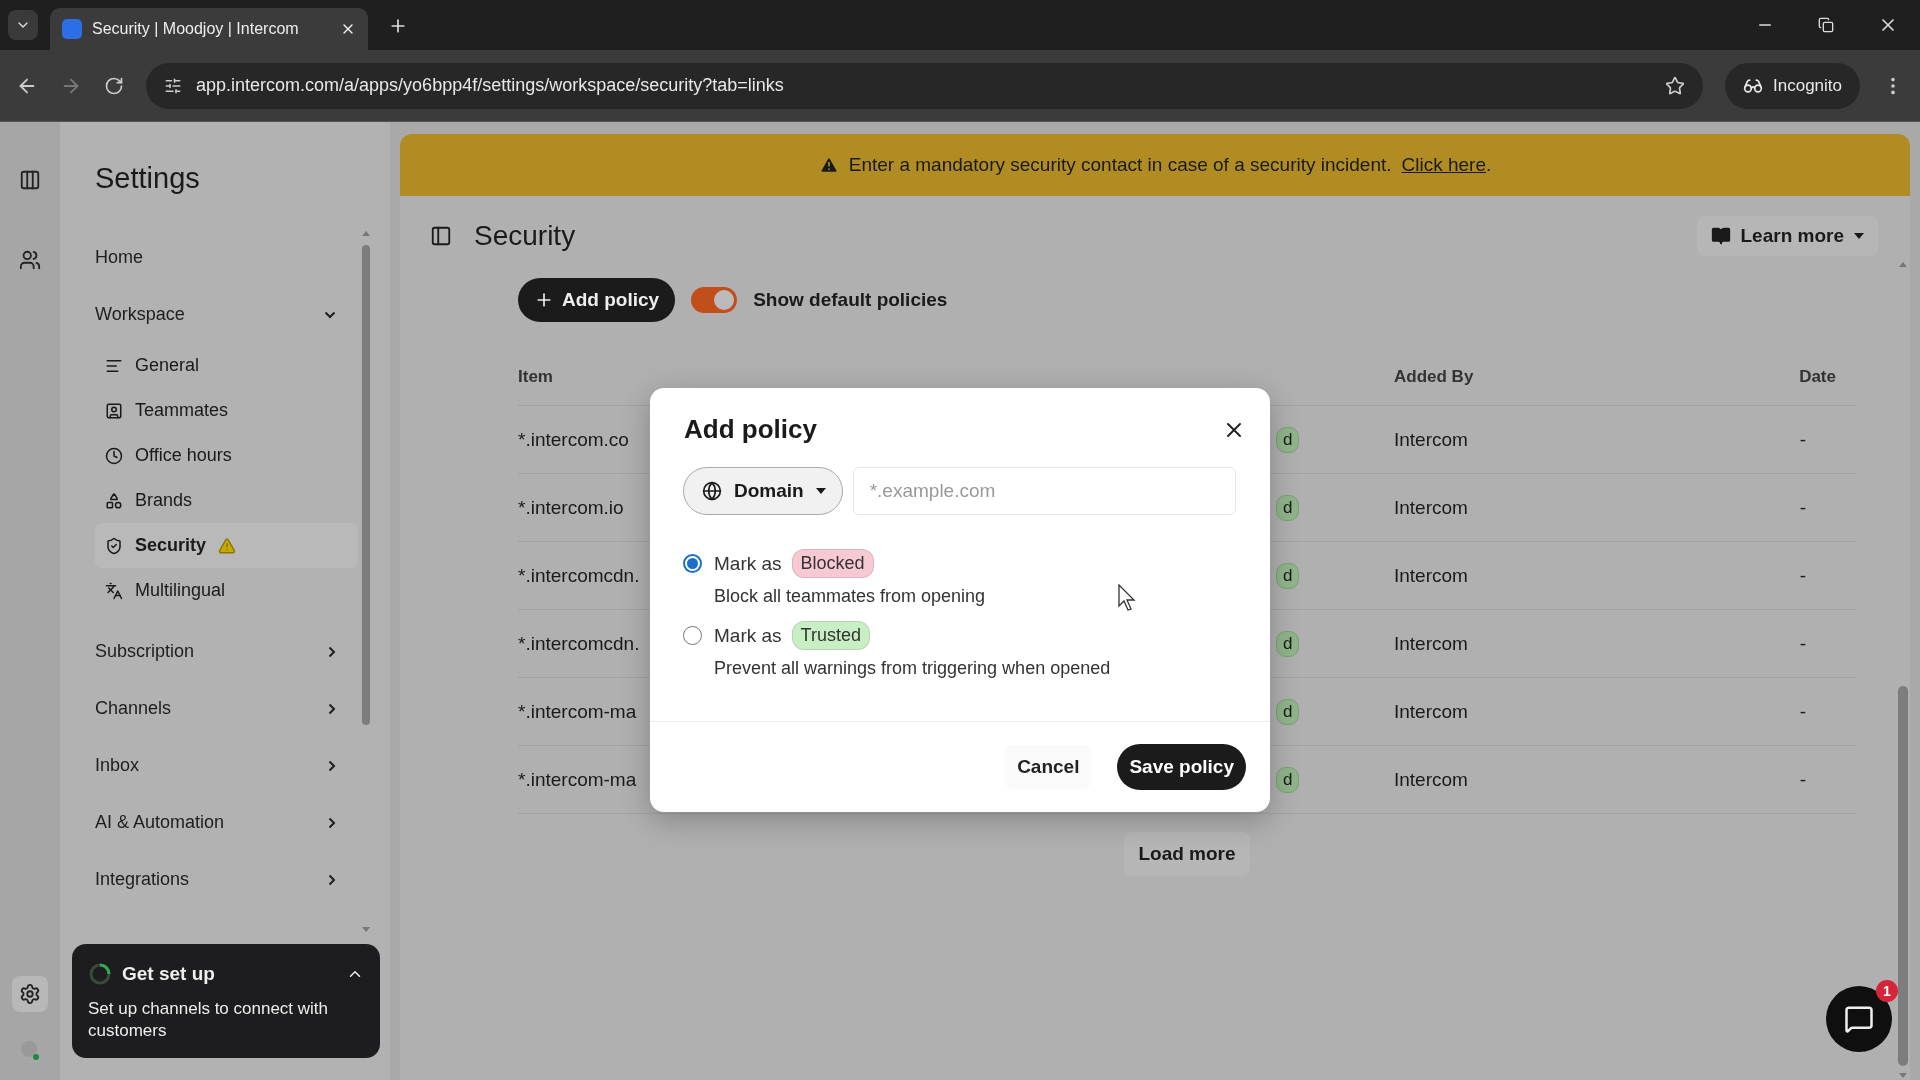 This screenshot has height=1080, width=1920. Describe the element at coordinates (1675, 85) in the screenshot. I see `bookmark-star-icon` at that location.